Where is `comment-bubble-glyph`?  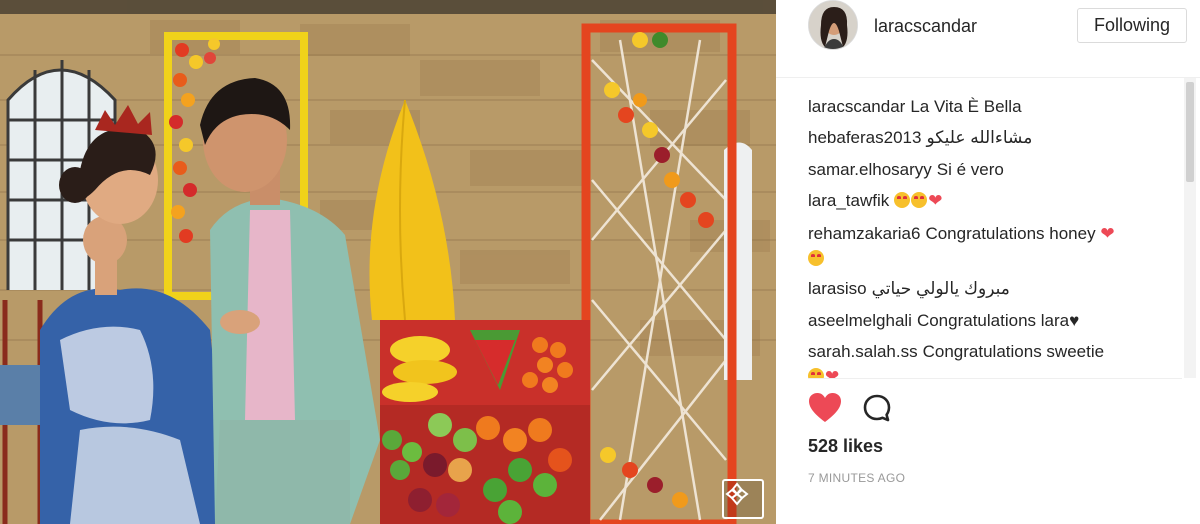
comment-bubble-glyph is located at coordinates (877, 408).